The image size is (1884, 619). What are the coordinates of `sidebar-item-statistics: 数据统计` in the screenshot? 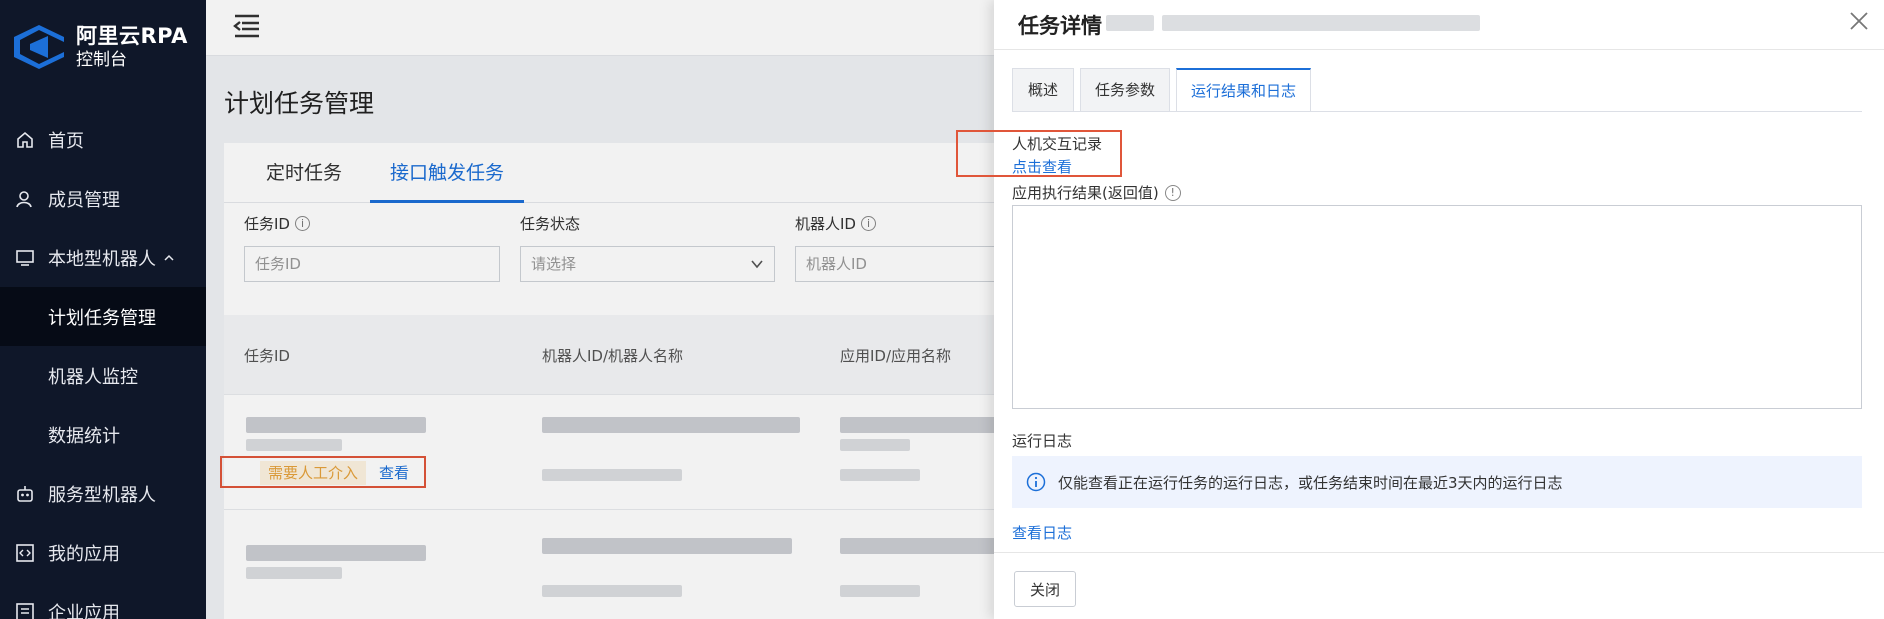 It's located at (103, 434).